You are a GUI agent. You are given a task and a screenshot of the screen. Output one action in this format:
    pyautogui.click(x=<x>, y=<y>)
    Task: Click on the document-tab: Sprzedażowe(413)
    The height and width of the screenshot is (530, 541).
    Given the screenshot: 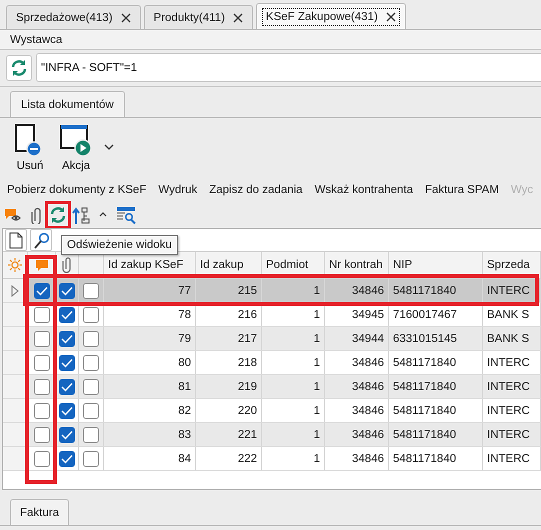 What is the action you would take?
    pyautogui.click(x=73, y=17)
    